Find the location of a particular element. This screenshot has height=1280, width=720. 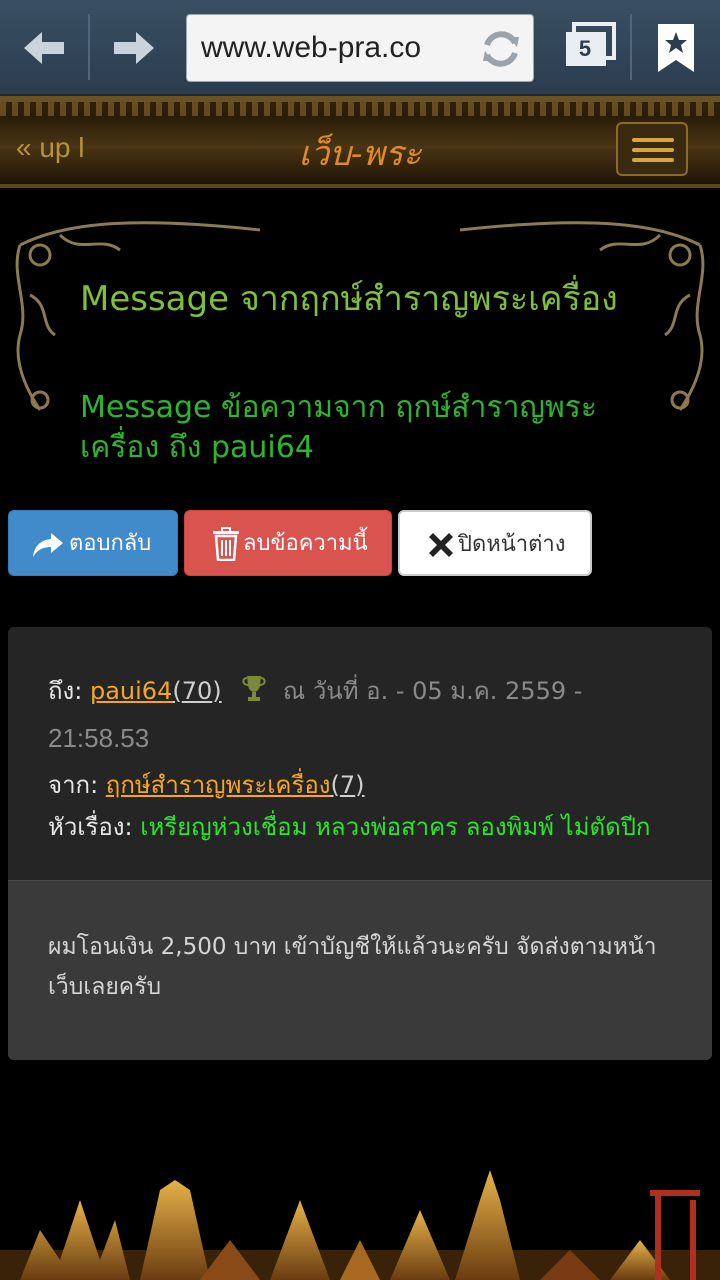

browser-toolbar: www.web-pra.co 5 is located at coordinates (360, 48).